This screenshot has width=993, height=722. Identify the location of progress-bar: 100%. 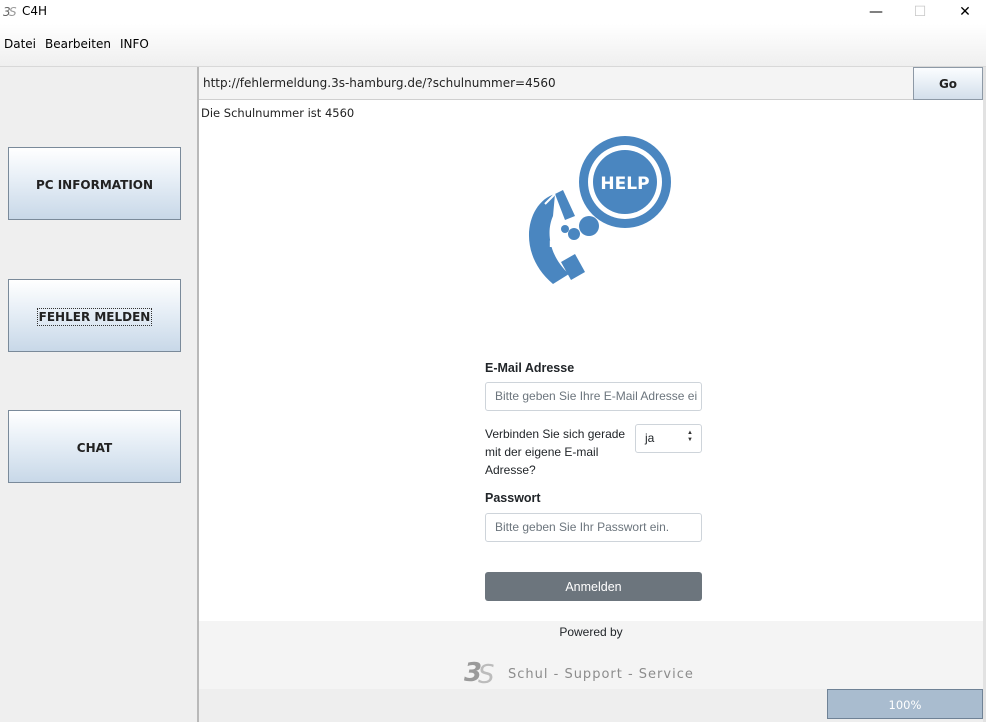
(905, 704).